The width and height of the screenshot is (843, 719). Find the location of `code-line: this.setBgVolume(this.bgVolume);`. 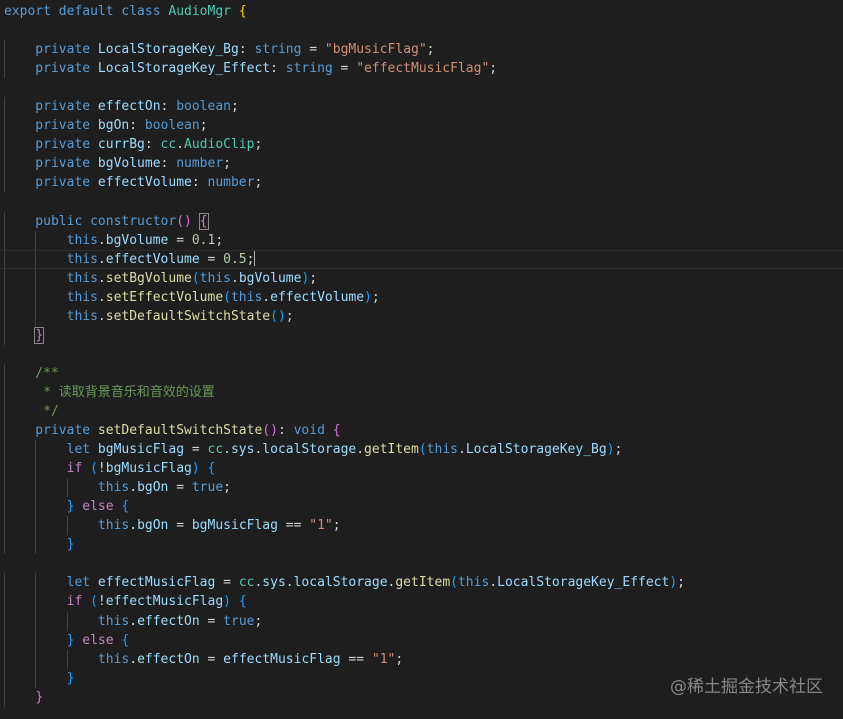

code-line: this.setBgVolume(this.bgVolume); is located at coordinates (421, 278).